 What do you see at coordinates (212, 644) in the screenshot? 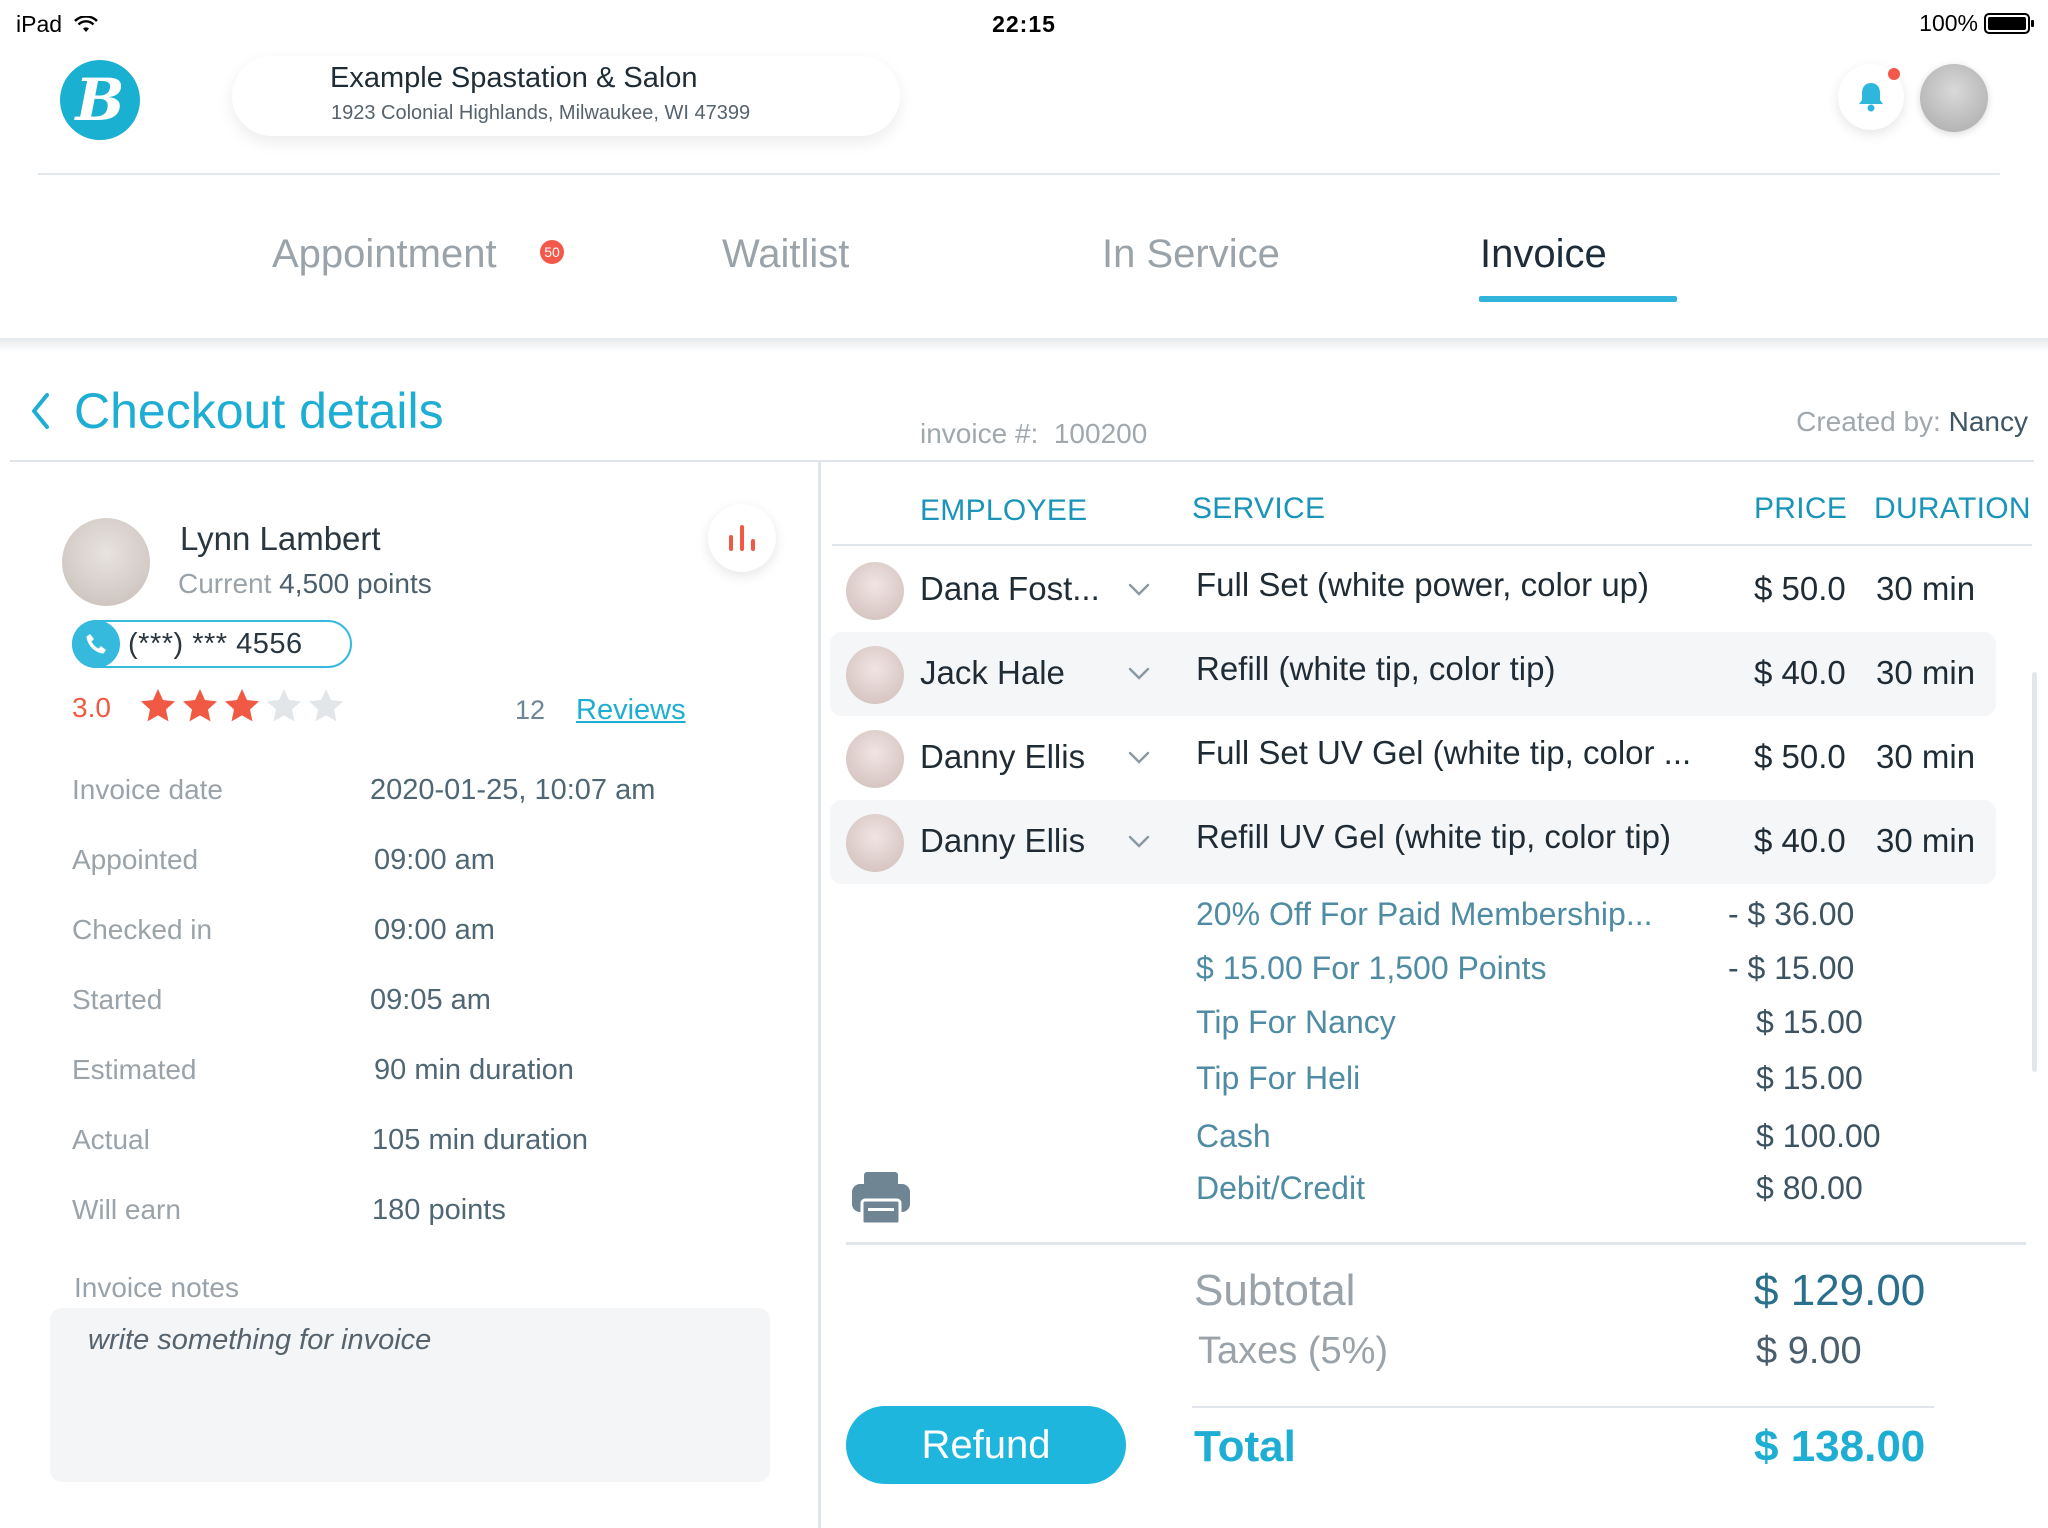
I see `customer-phone: (***) *** 4556` at bounding box center [212, 644].